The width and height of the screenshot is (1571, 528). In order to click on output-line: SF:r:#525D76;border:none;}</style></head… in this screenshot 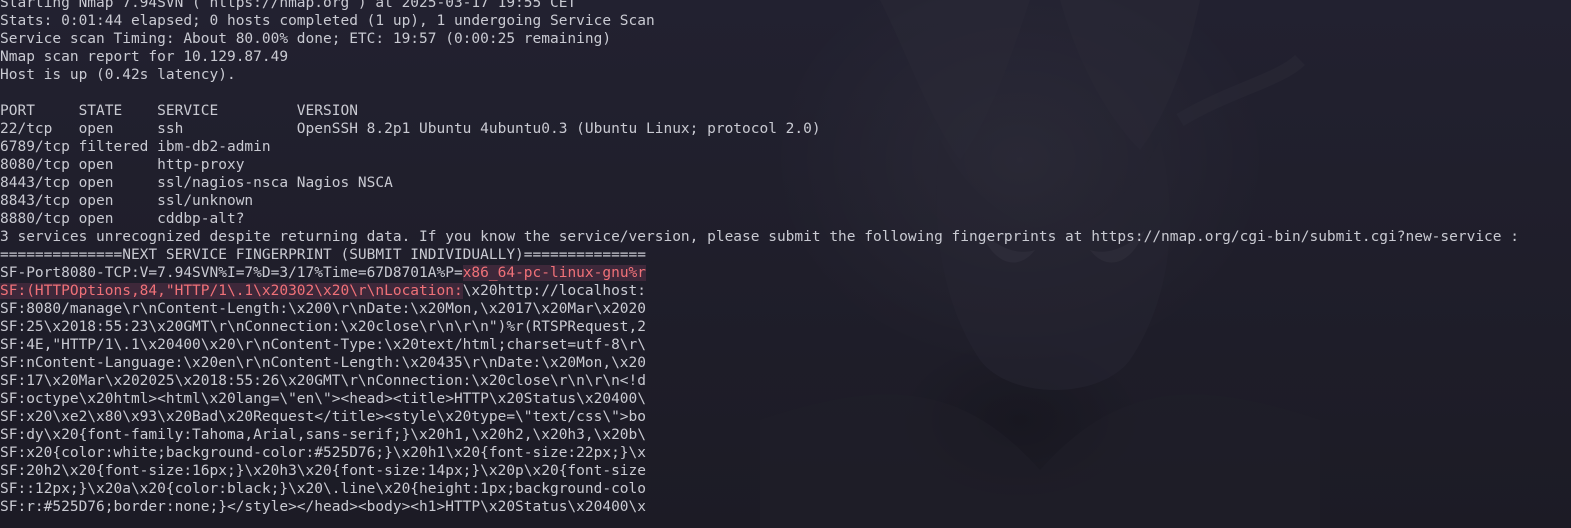, I will do `click(323, 507)`.